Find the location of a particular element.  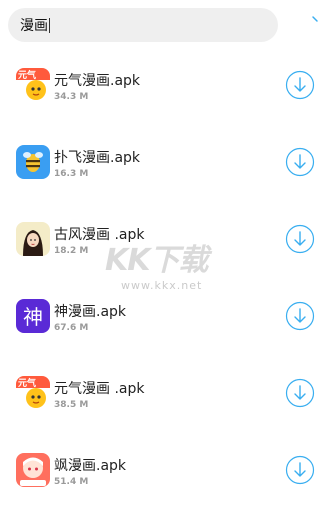

app-size: 34.3 M is located at coordinates (71, 97).